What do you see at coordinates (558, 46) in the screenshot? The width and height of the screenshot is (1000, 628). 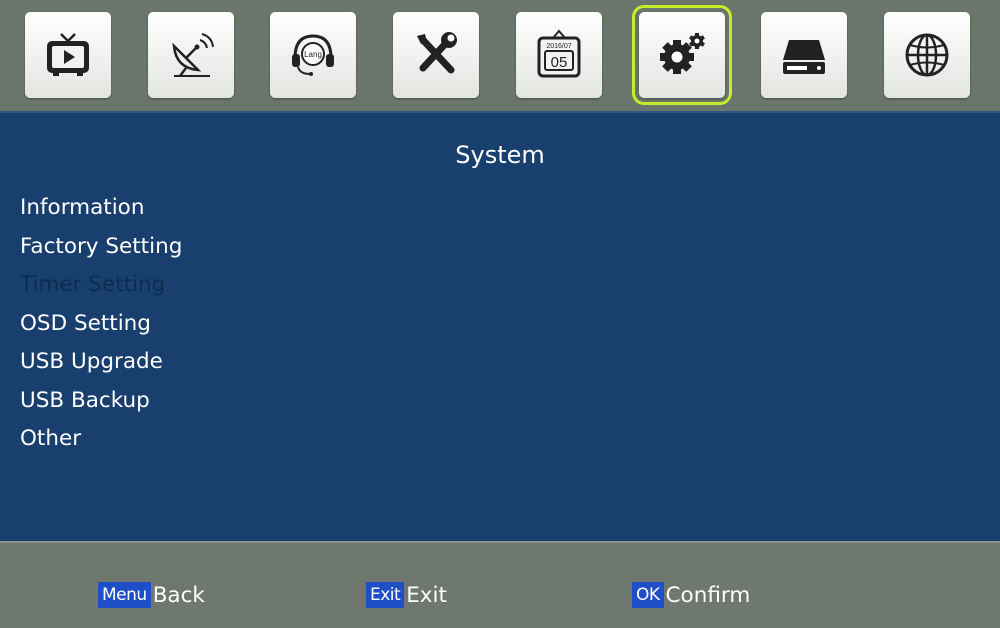 I see `calendar-month: 2016/07` at bounding box center [558, 46].